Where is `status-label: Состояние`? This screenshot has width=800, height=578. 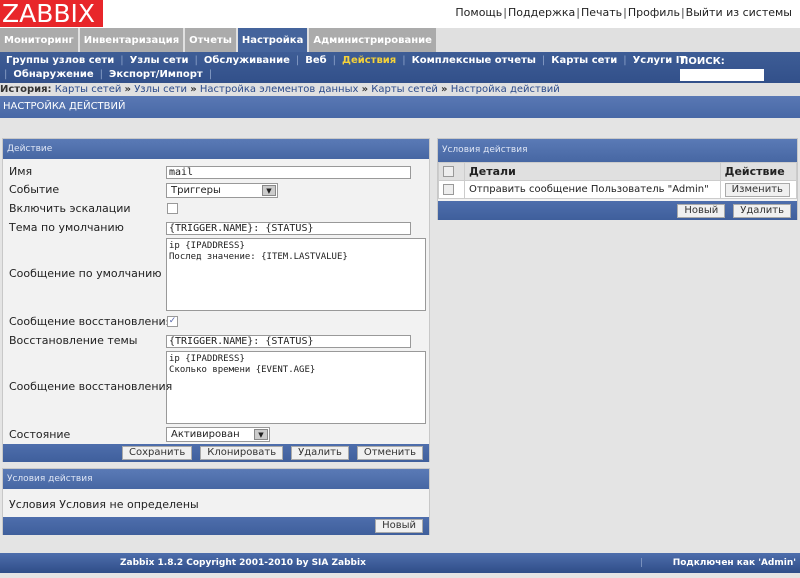 status-label: Состояние is located at coordinates (40, 434).